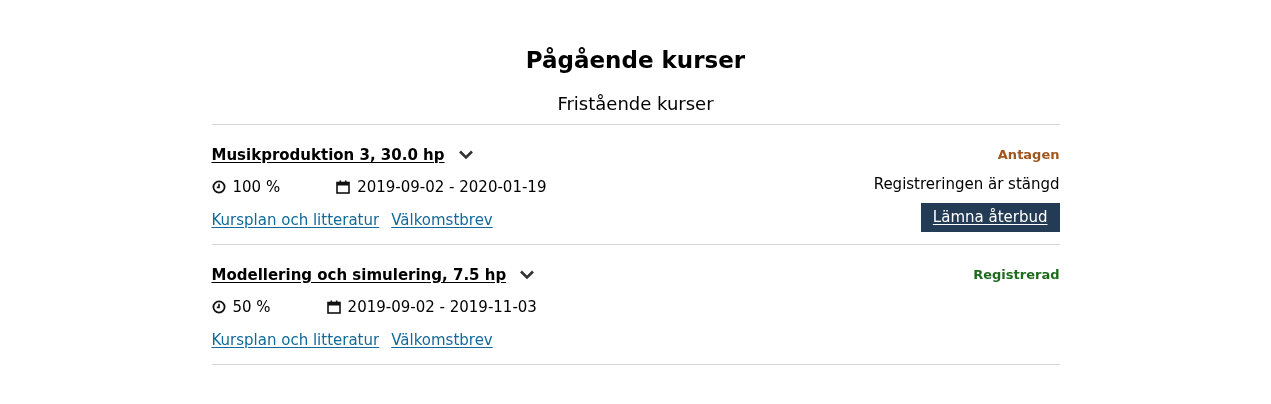  I want to click on withdraw-button: Lämna återbud, so click(990, 217).